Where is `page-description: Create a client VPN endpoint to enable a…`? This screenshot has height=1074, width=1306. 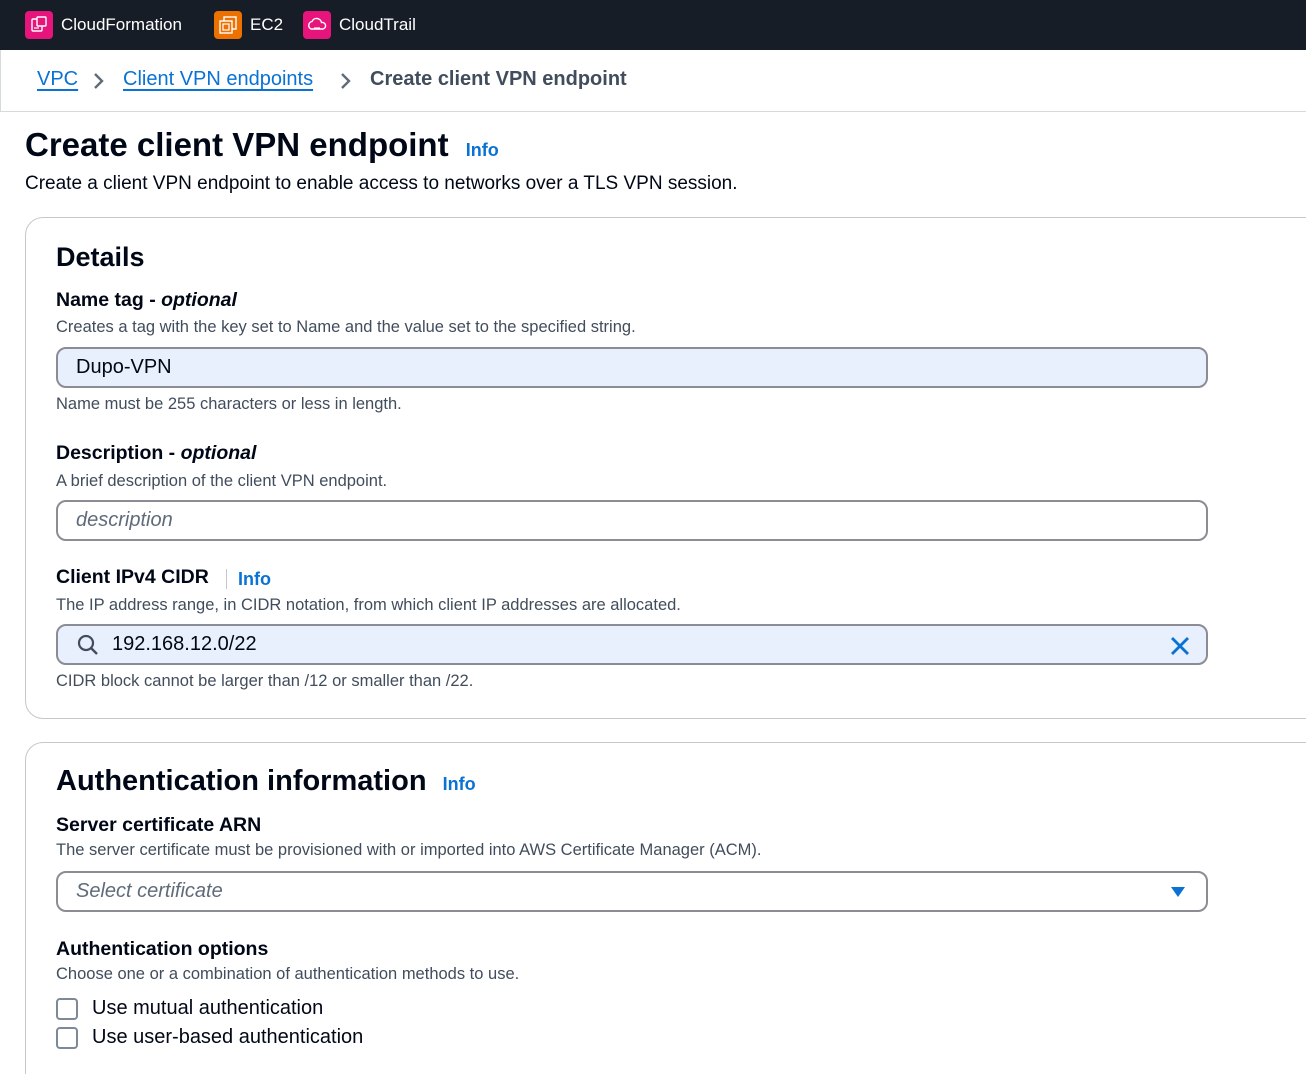 page-description: Create a client VPN endpoint to enable a… is located at coordinates (381, 183).